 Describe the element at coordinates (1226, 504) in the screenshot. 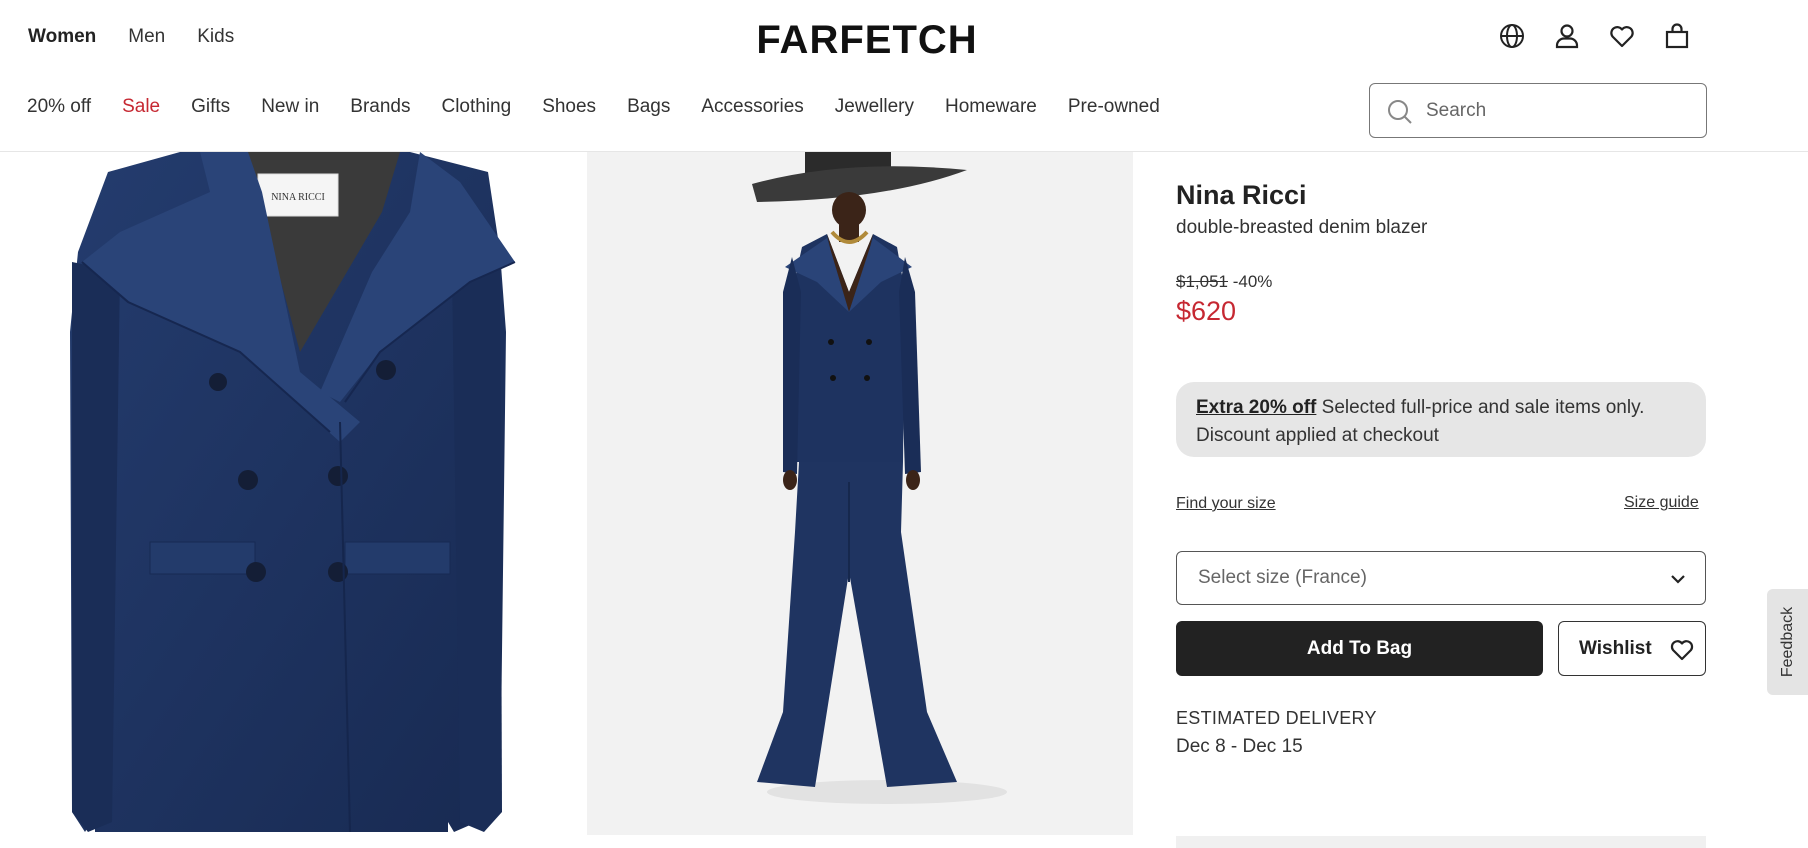

I see `find-your-size-link: Find your size` at that location.